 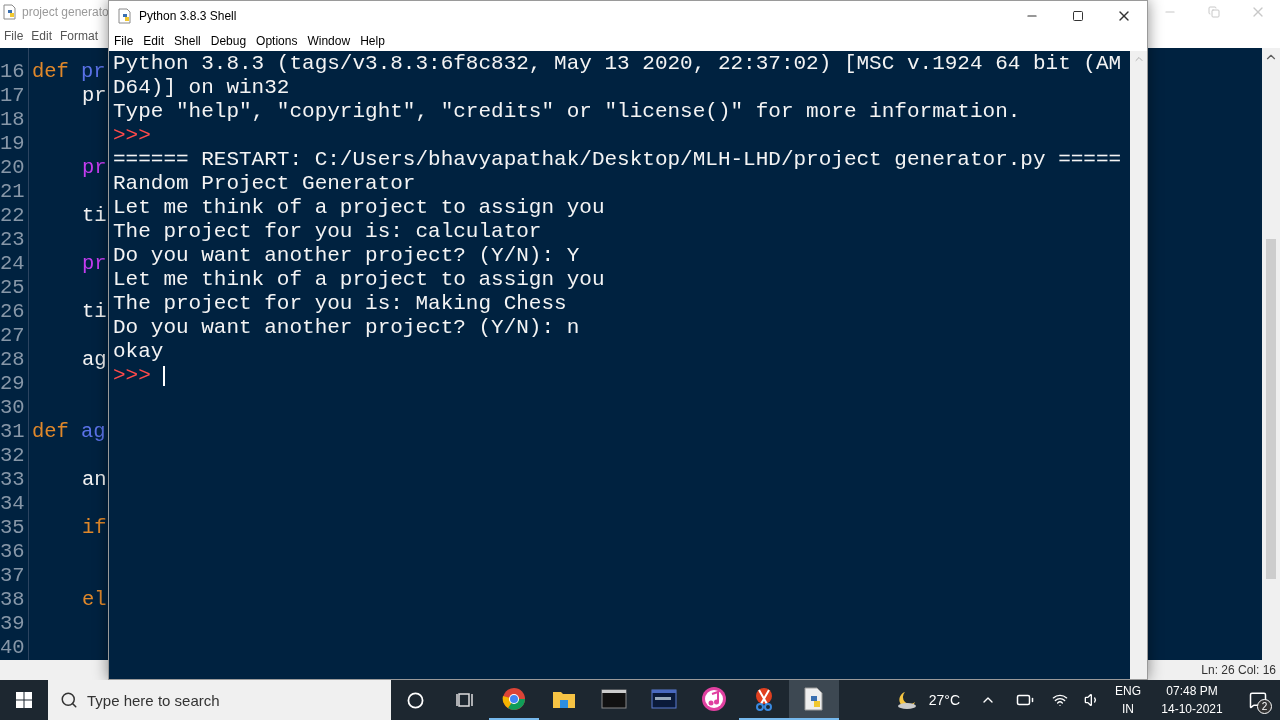 I want to click on output-line: Do you want another project? (Y/N): Y, so click(x=346, y=256).